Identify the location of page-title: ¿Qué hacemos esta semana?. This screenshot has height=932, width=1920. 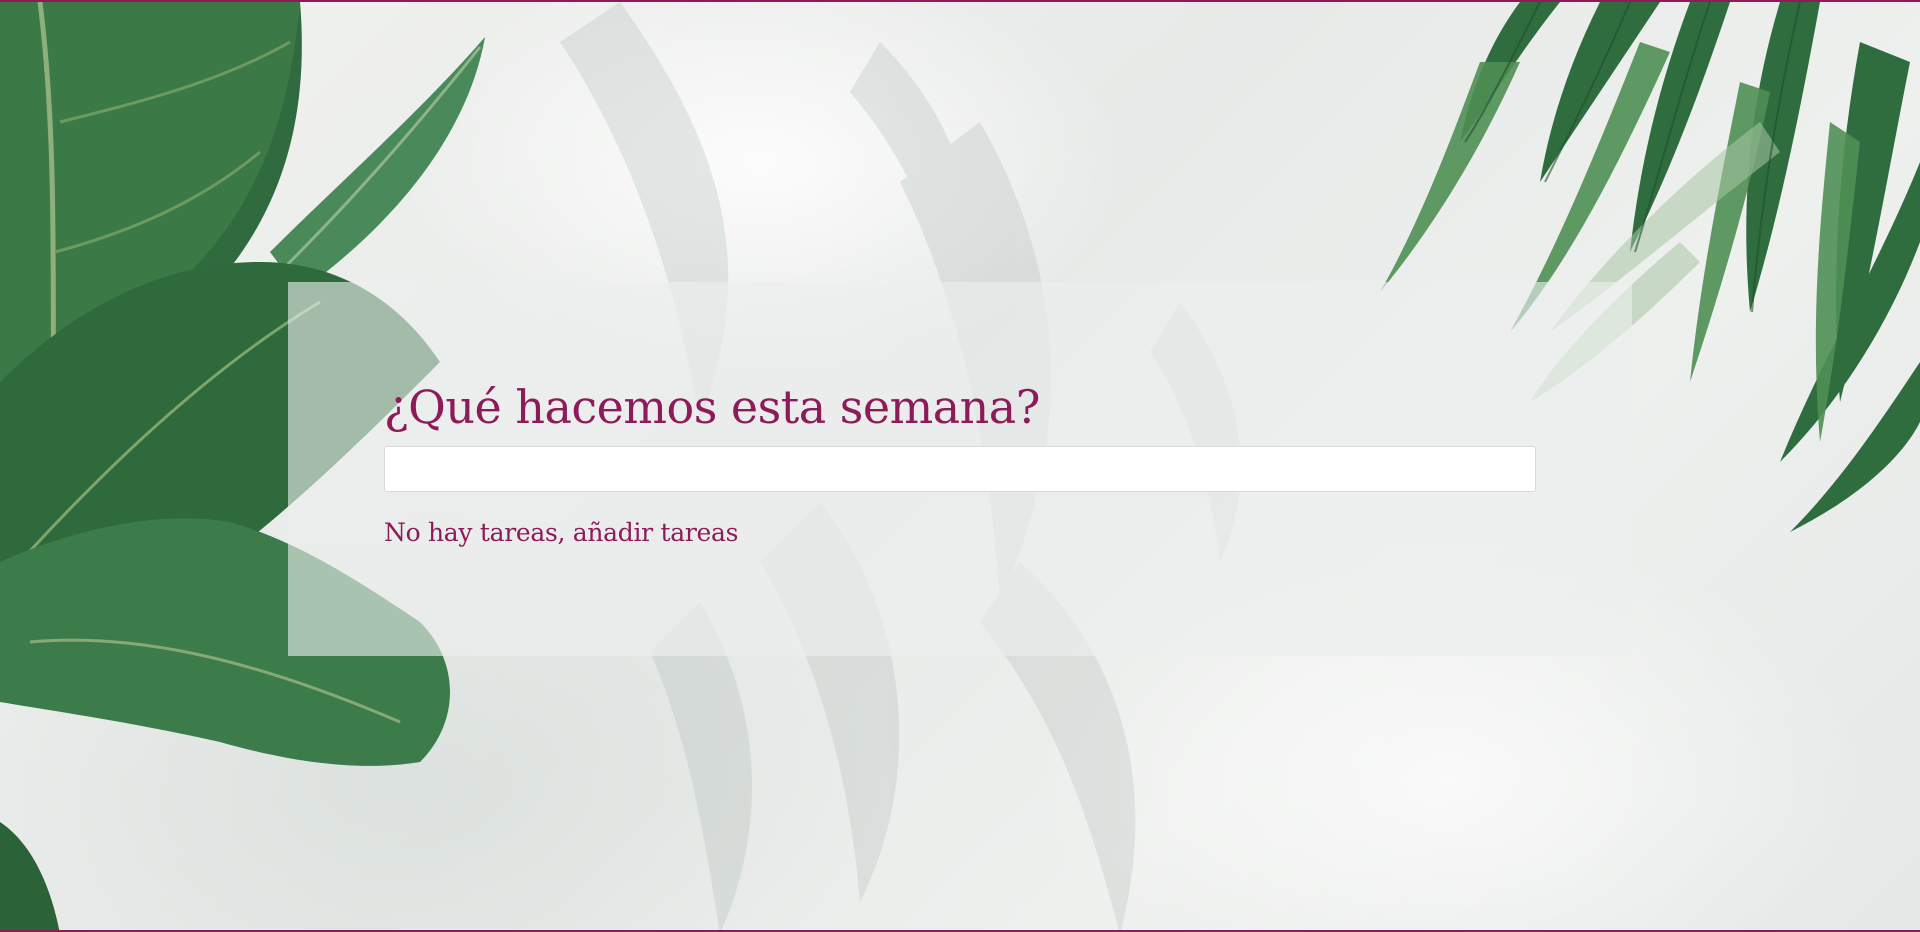
(712, 407).